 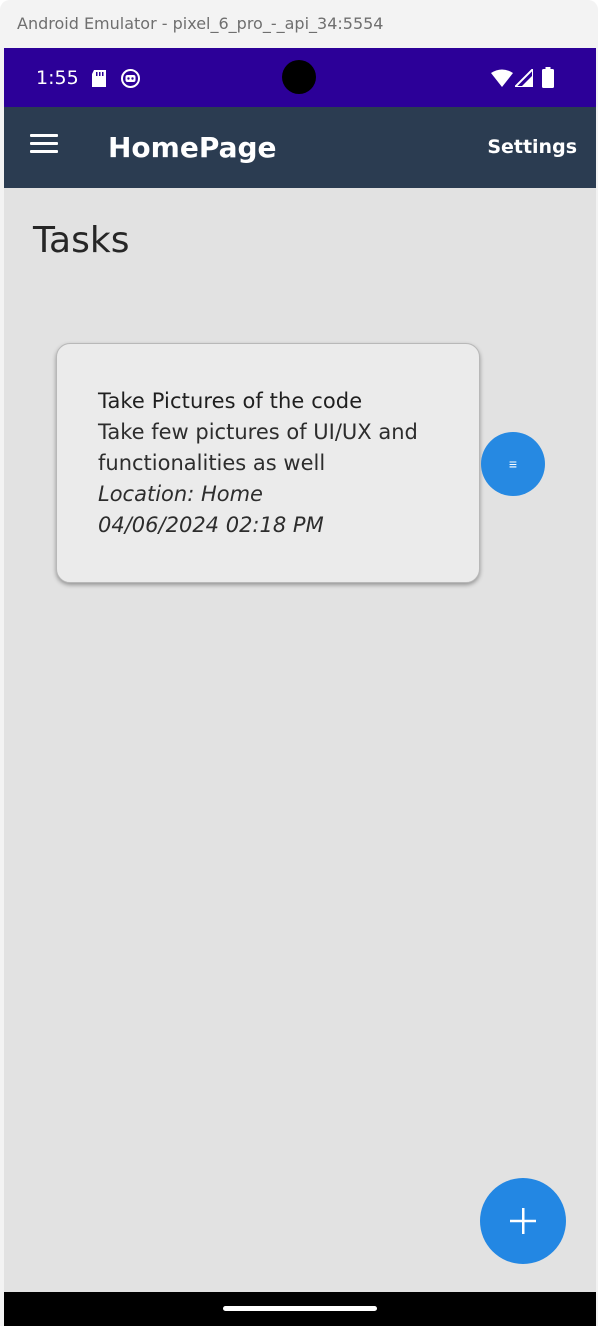 What do you see at coordinates (300, 147) in the screenshot?
I see `app-bar: HomePage Settings` at bounding box center [300, 147].